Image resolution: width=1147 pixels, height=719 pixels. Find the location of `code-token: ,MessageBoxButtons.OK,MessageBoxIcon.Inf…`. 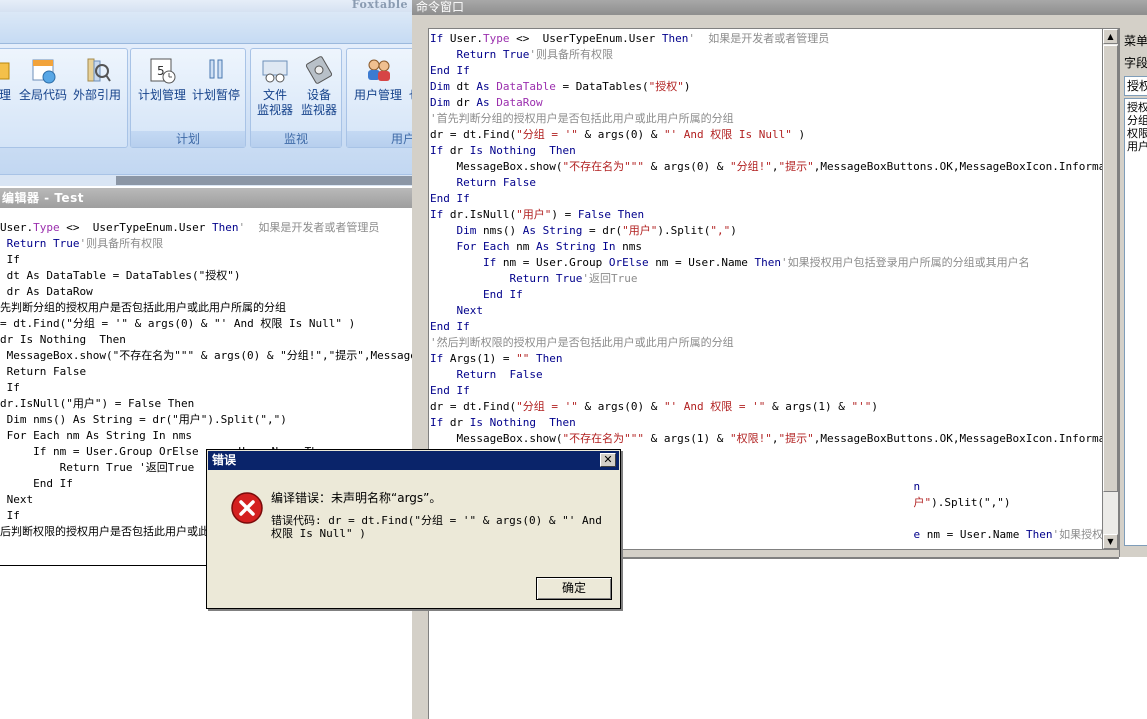

code-token: ,MessageBoxButtons.OK,MessageBoxIcon.Inf… is located at coordinates (957, 438).